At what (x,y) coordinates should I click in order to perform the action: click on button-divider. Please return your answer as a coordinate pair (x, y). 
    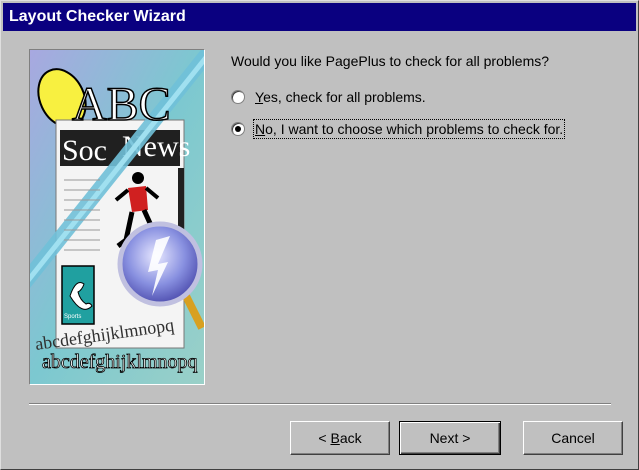
    Looking at the image, I should click on (320, 404).